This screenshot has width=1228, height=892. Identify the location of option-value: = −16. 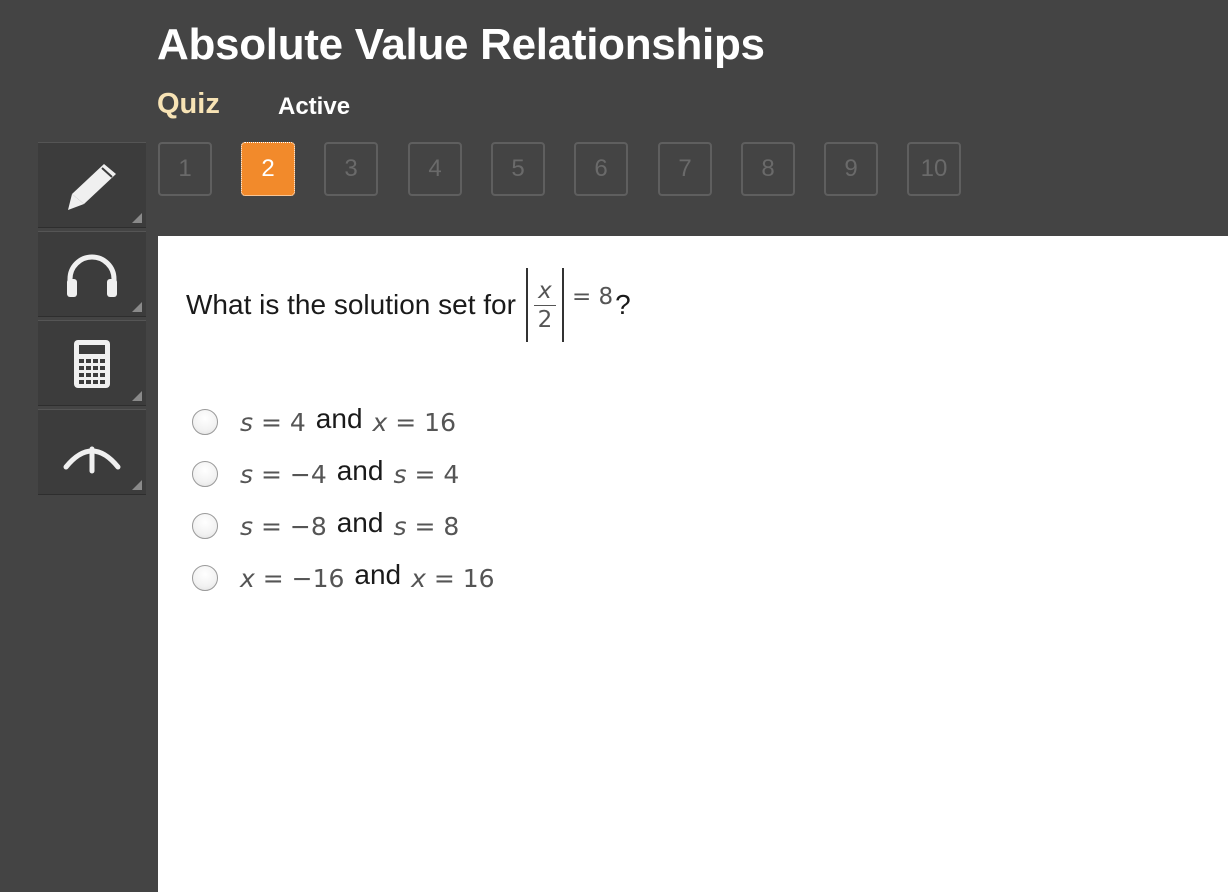
(303, 578).